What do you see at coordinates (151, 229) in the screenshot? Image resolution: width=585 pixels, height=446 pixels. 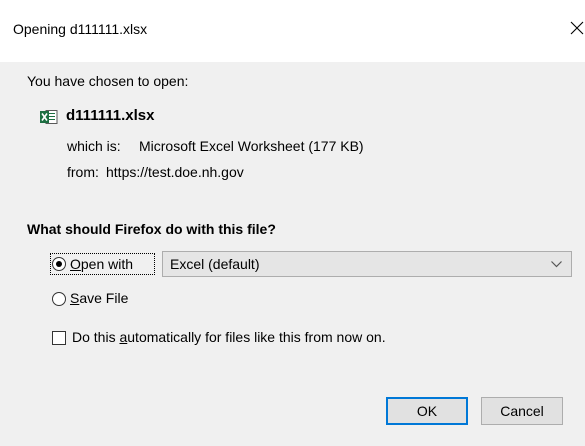 I see `action-question: What should Firefox do with this file?` at bounding box center [151, 229].